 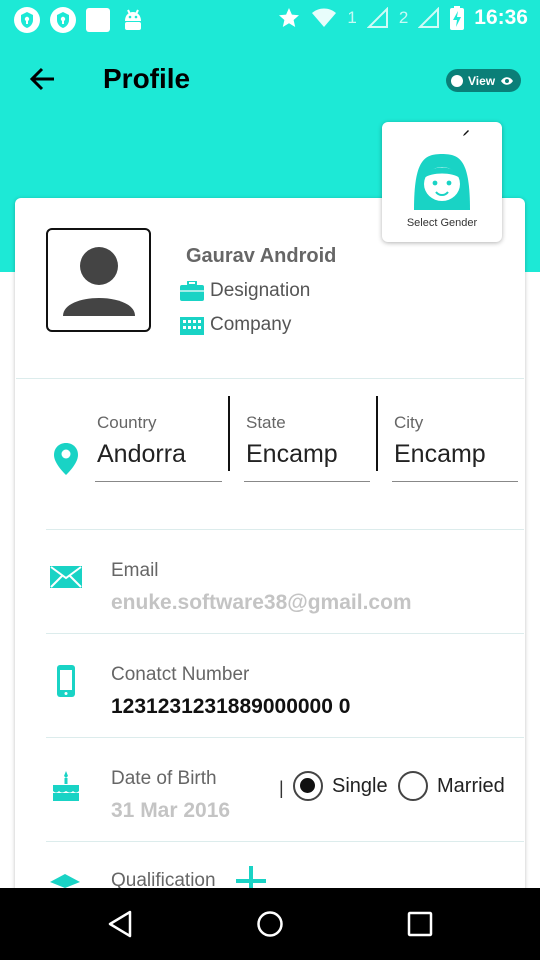 What do you see at coordinates (261, 256) in the screenshot?
I see `profile-name: Gaurav Android` at bounding box center [261, 256].